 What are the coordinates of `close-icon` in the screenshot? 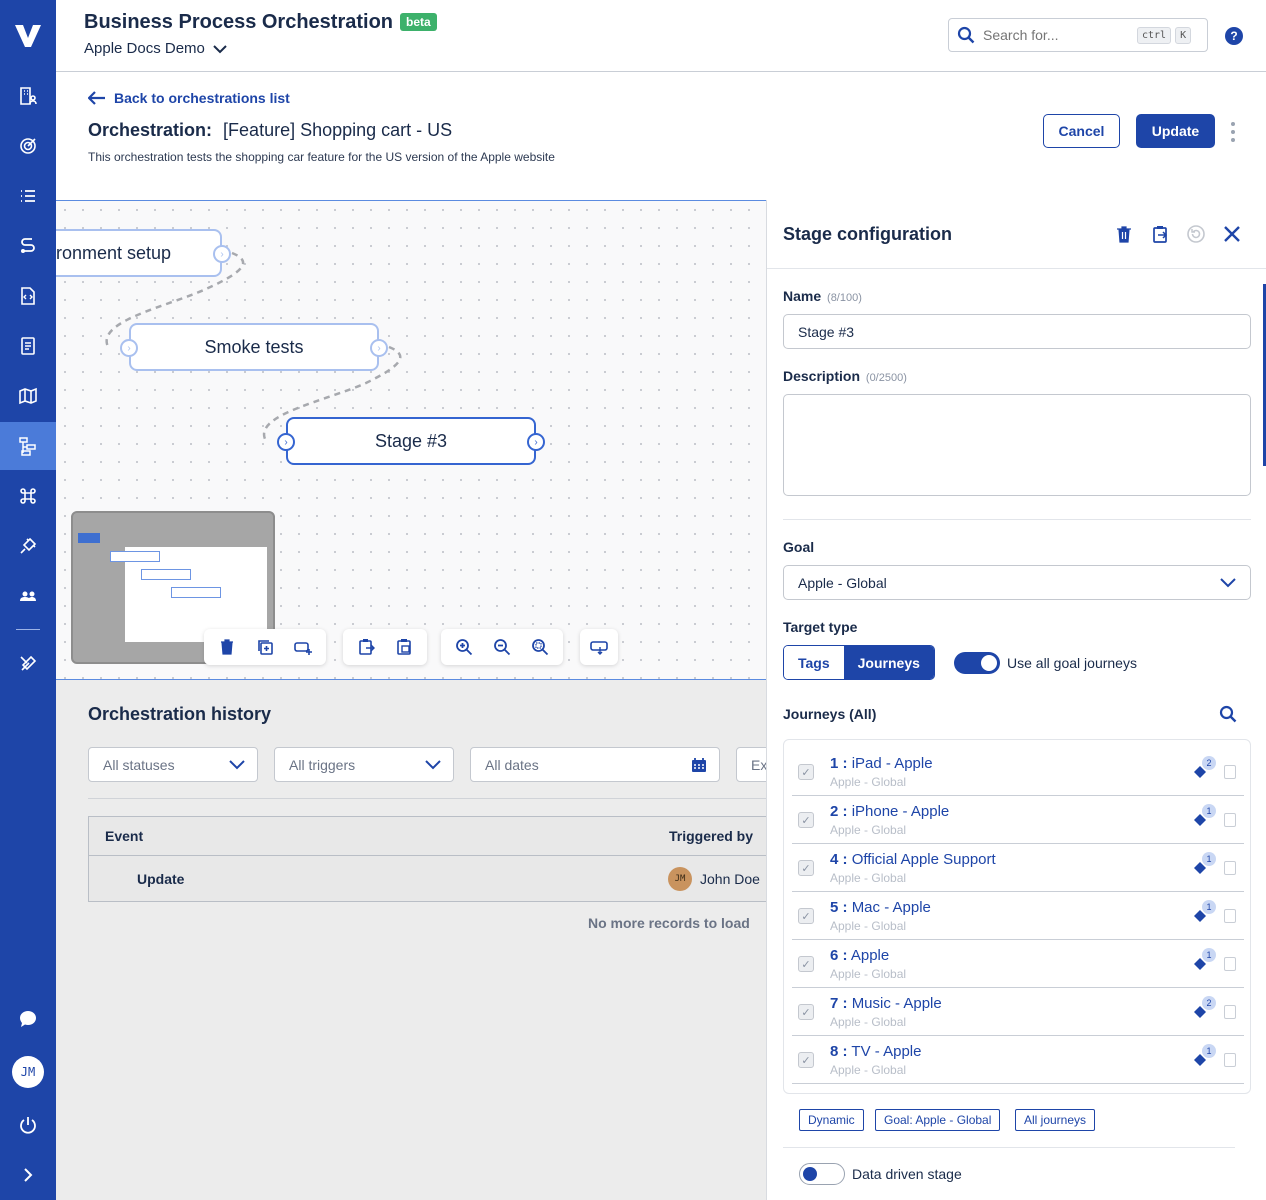 It's located at (1232, 234).